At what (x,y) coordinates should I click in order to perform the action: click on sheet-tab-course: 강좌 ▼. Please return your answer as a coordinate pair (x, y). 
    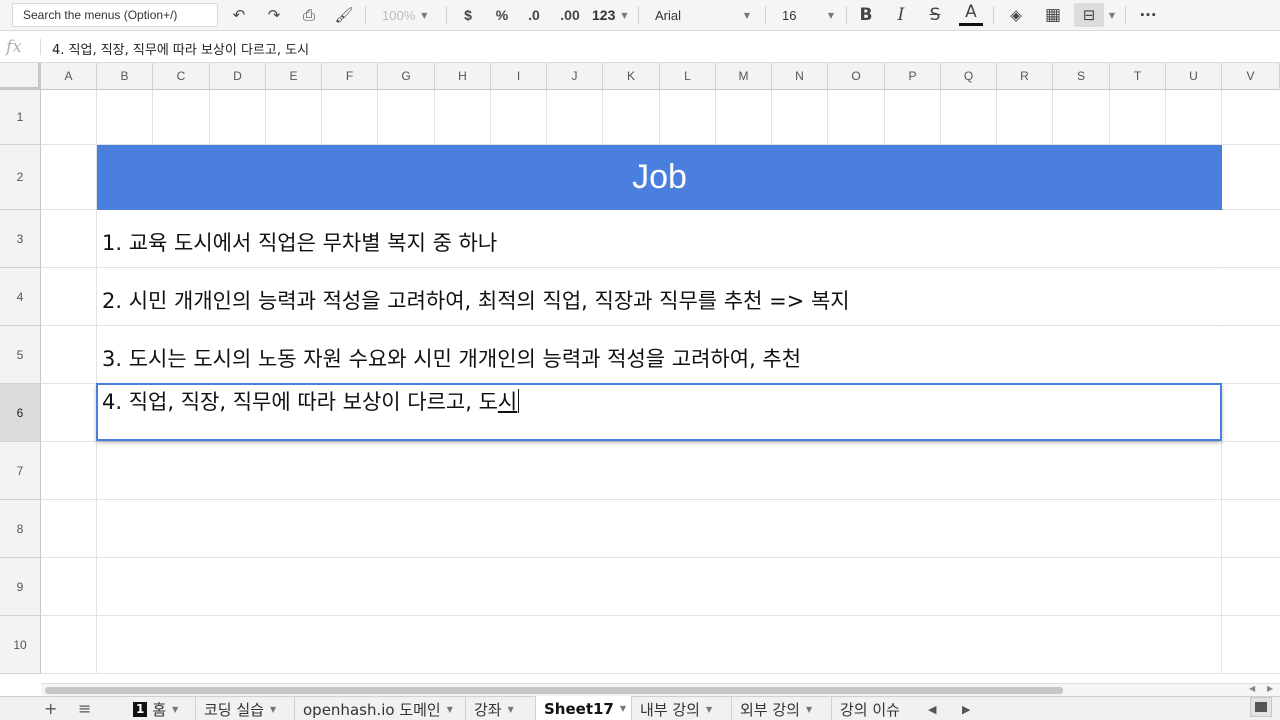
    Looking at the image, I should click on (501, 708).